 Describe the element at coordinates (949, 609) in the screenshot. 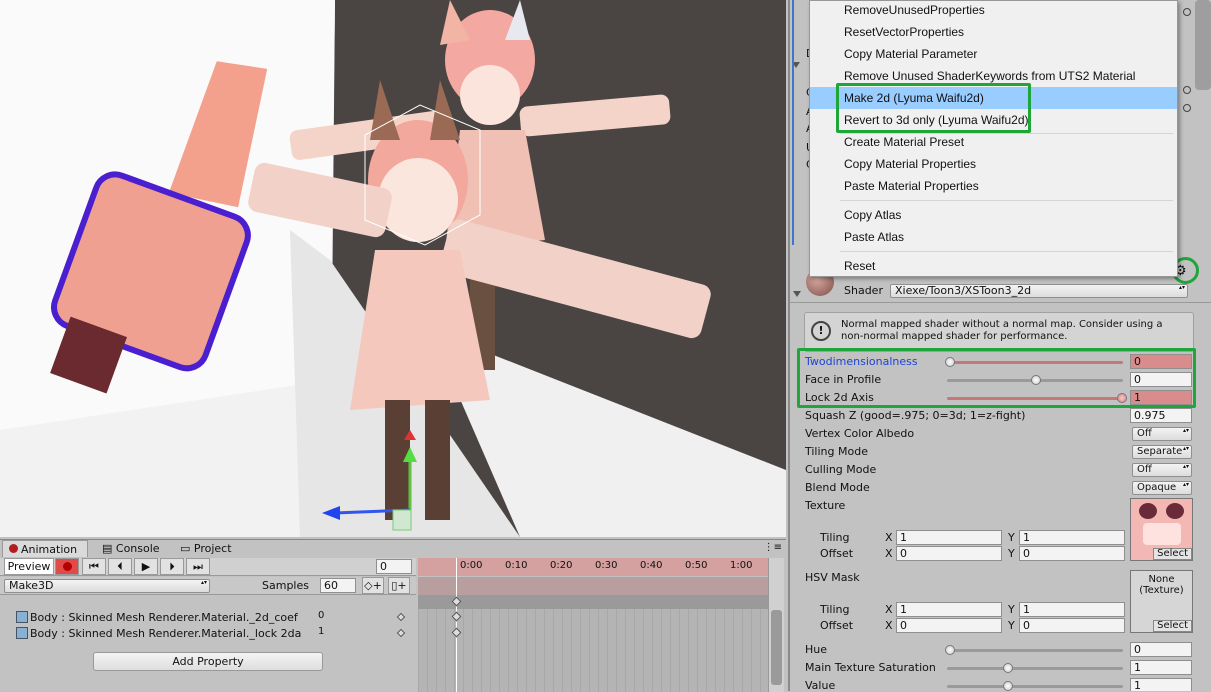

I see `hsv-tiling-x-field: 1` at that location.